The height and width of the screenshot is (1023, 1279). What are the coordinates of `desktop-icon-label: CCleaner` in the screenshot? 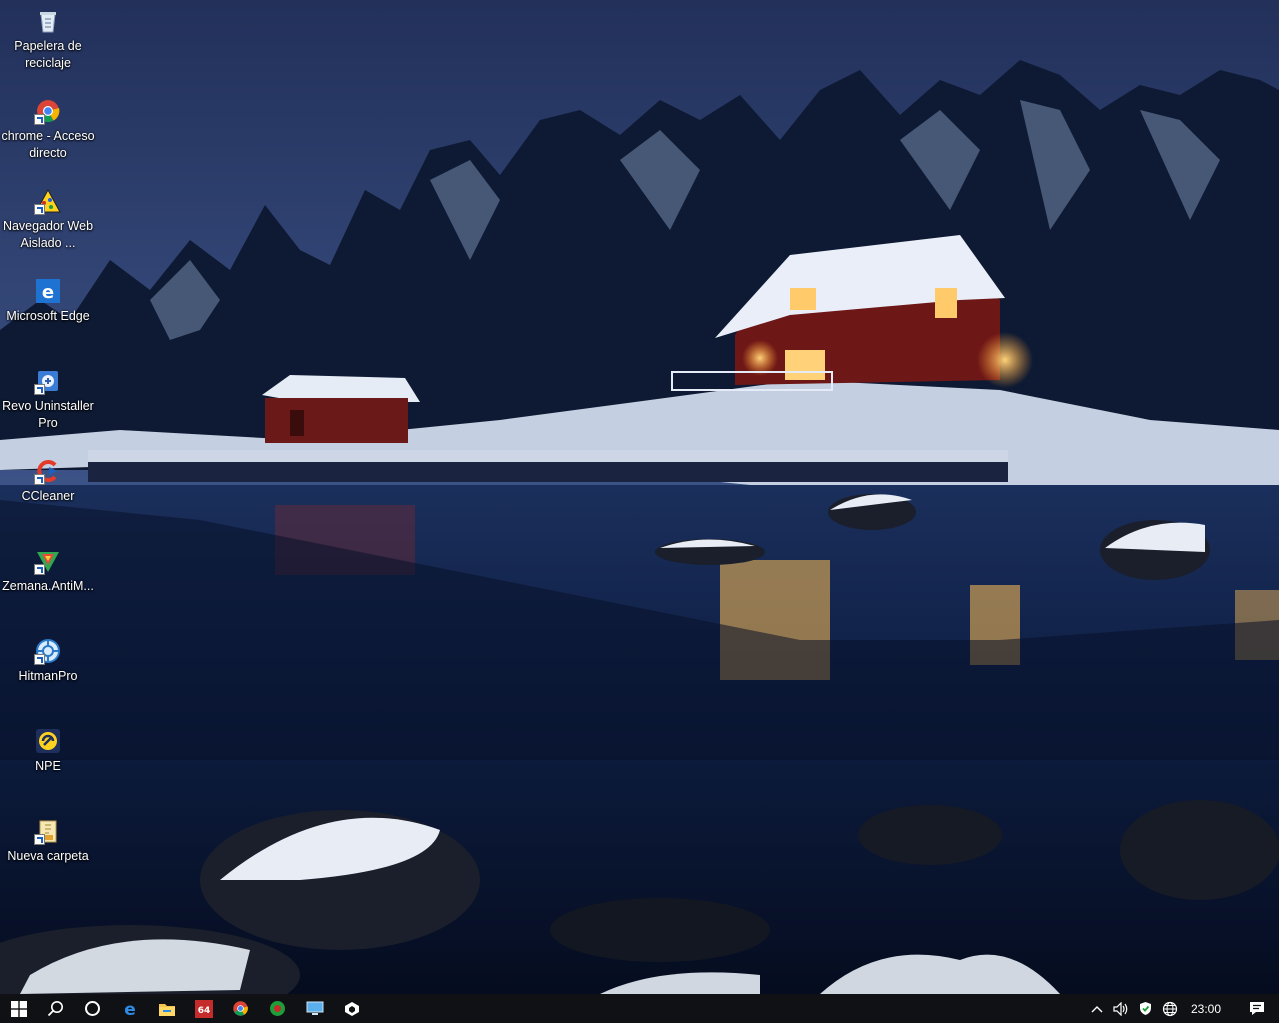 It's located at (48, 496).